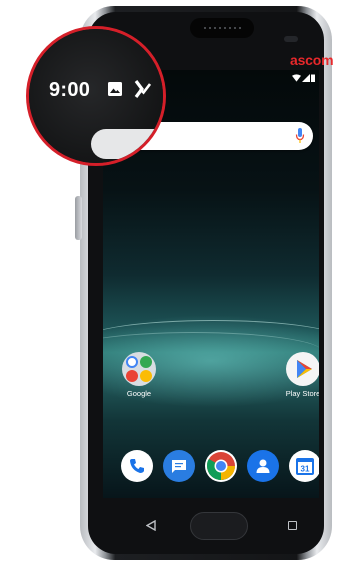 The image size is (346, 564). I want to click on back-icon, so click(151, 525).